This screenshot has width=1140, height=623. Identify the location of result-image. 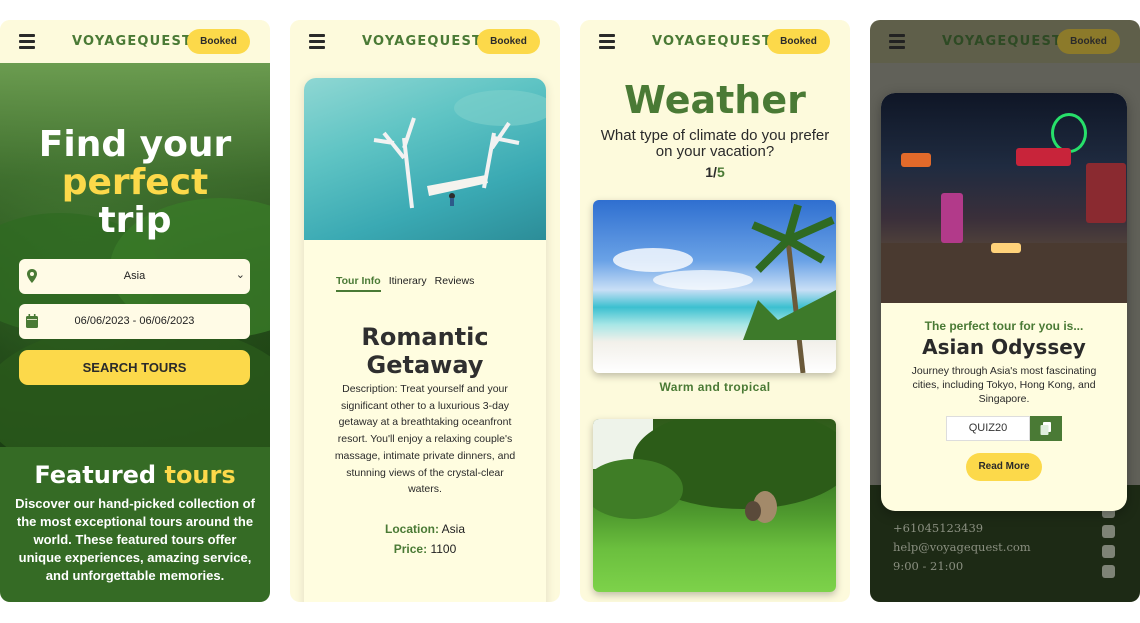
(1004, 198).